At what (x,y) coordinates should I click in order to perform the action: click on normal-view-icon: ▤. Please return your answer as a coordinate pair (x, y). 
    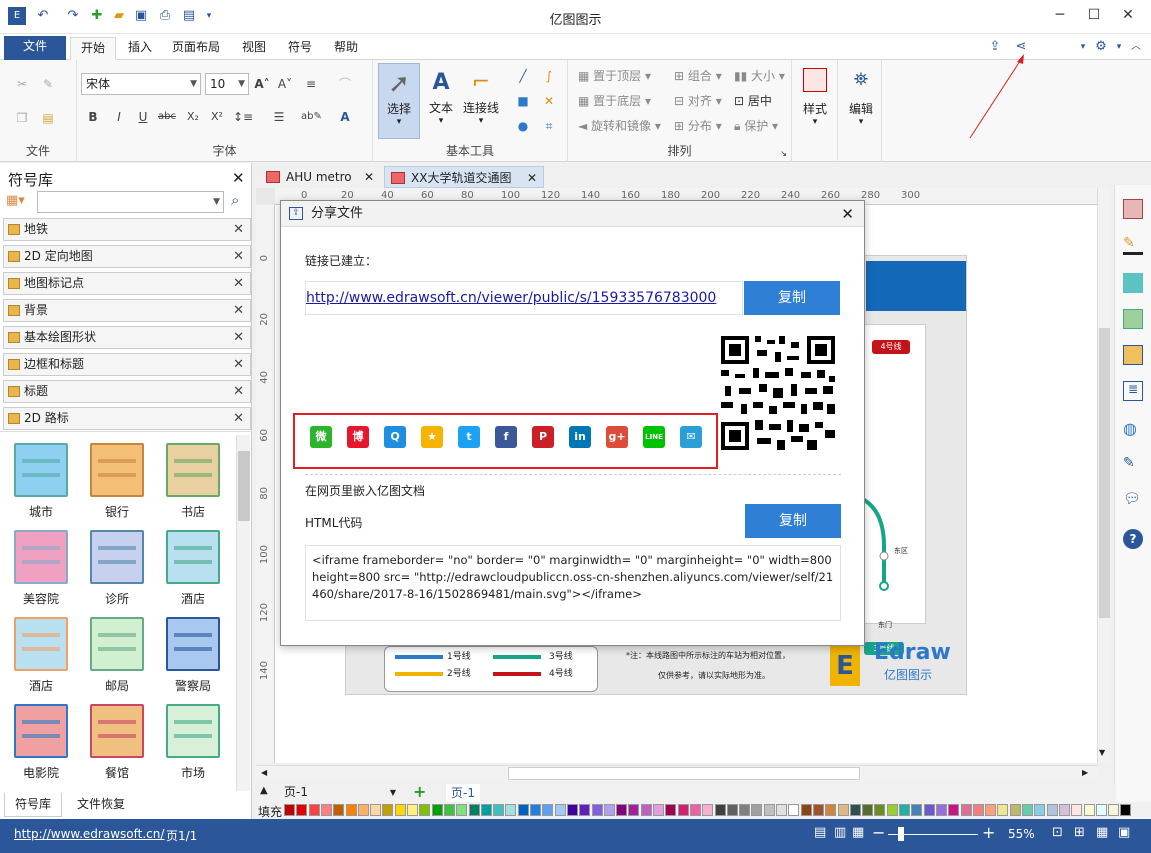
    Looking at the image, I should click on (820, 832).